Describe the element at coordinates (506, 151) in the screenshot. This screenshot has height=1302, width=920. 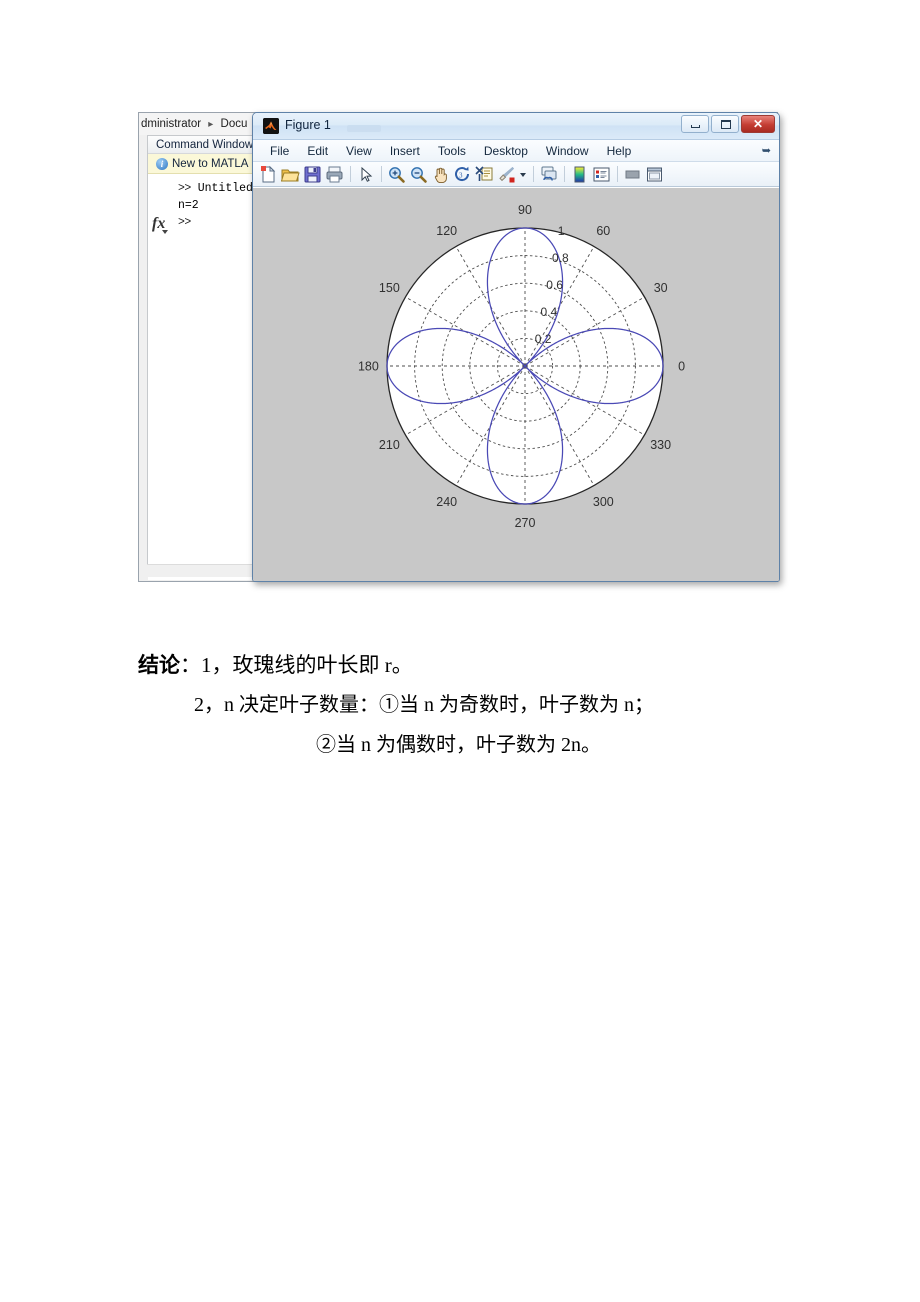
I see `menu-desktop: Desktop` at that location.